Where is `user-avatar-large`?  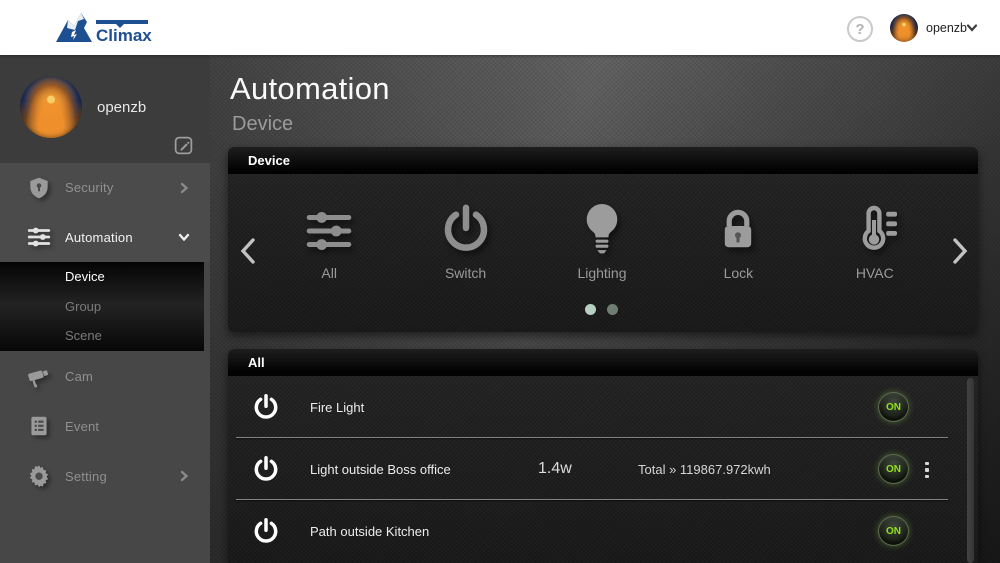
user-avatar-large is located at coordinates (51, 107).